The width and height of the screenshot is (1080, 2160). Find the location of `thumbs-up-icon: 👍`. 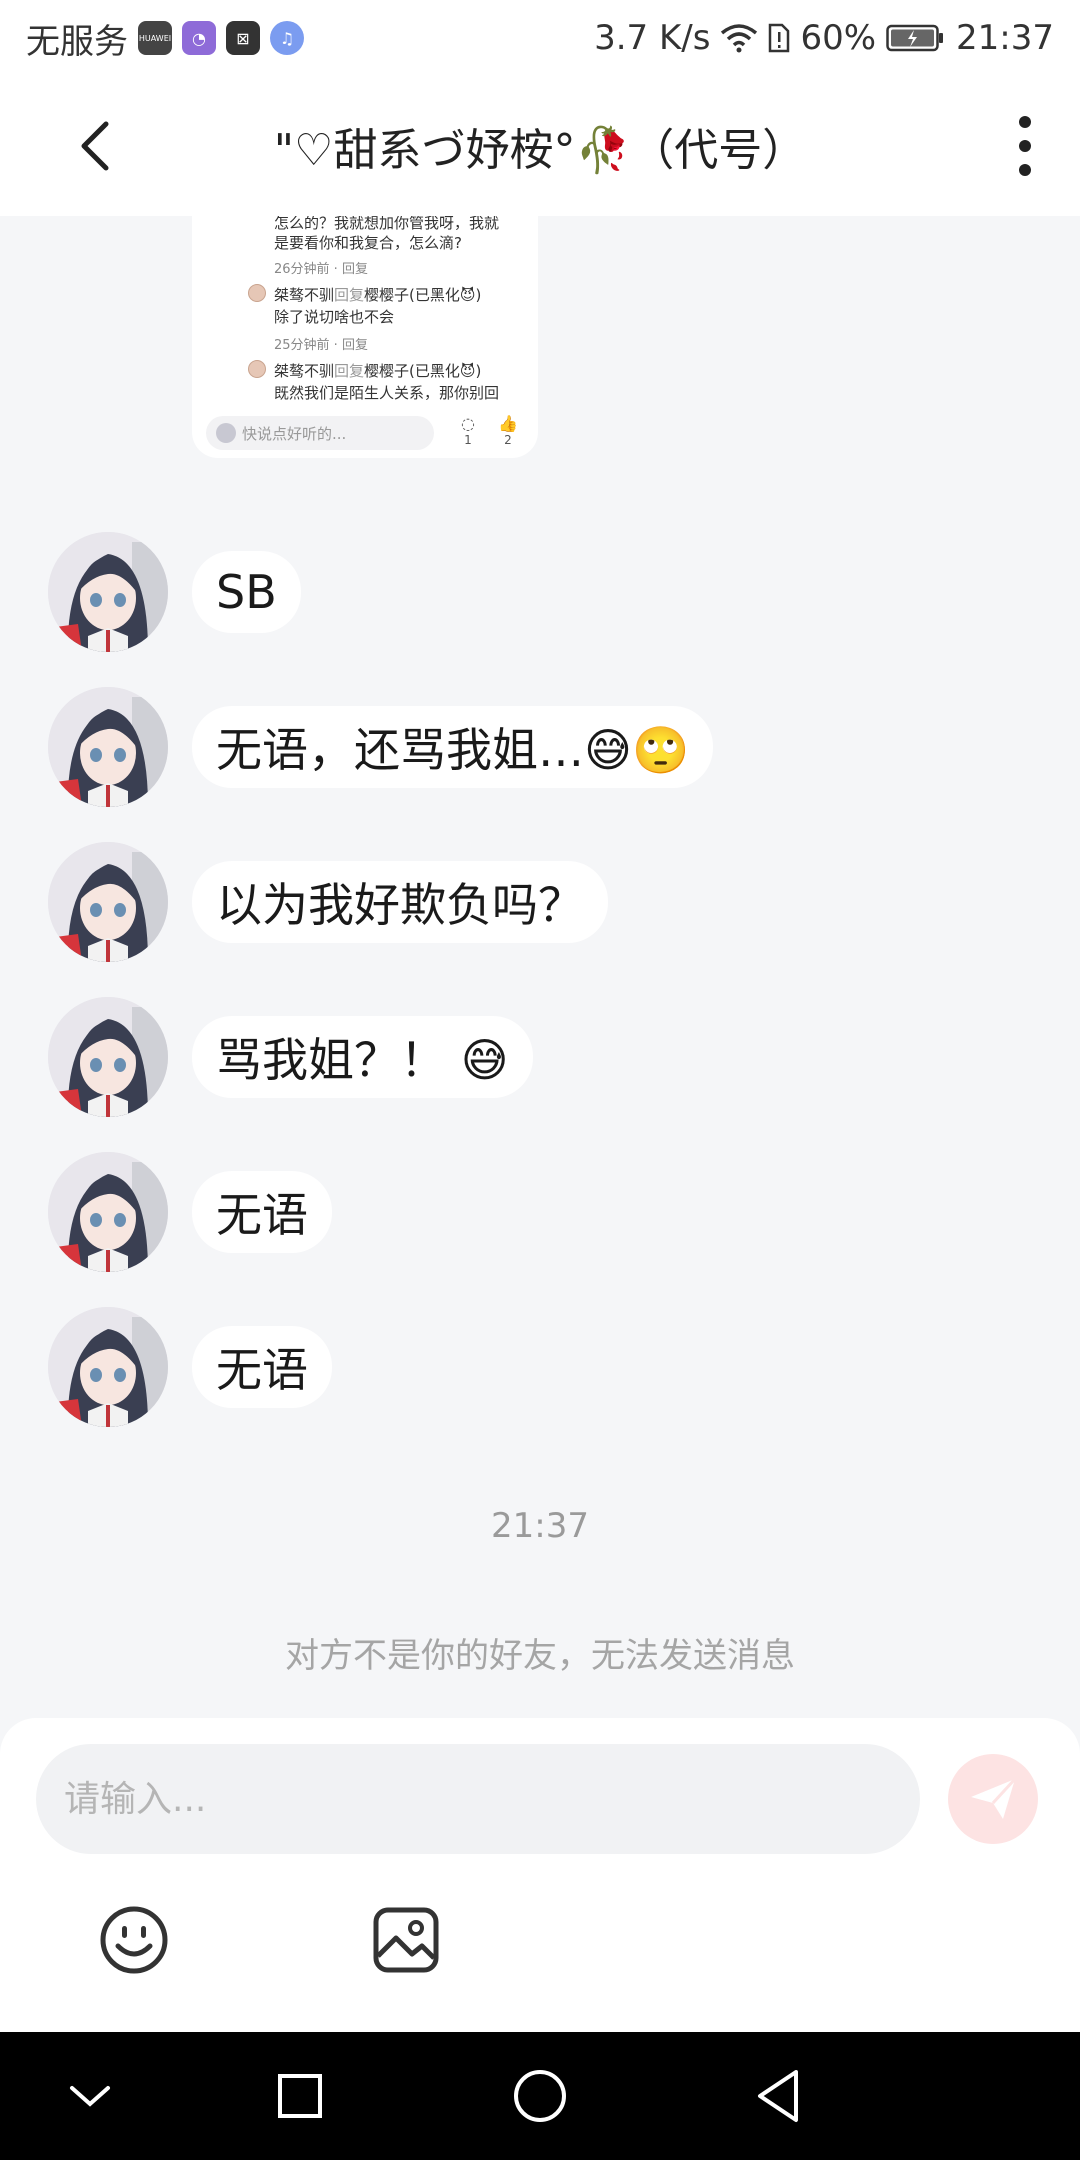

thumbs-up-icon: 👍 is located at coordinates (508, 423).